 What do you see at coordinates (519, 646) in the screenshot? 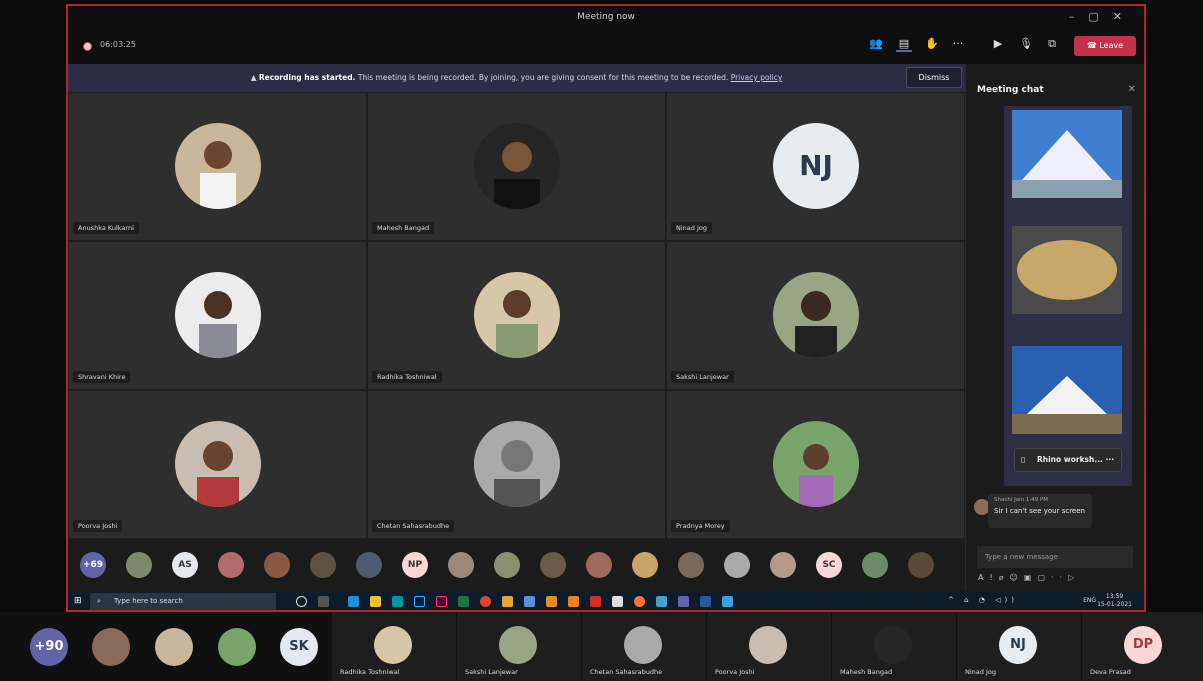
I see `bottom-participant-tile: Sakshi Lanjewar` at bounding box center [519, 646].